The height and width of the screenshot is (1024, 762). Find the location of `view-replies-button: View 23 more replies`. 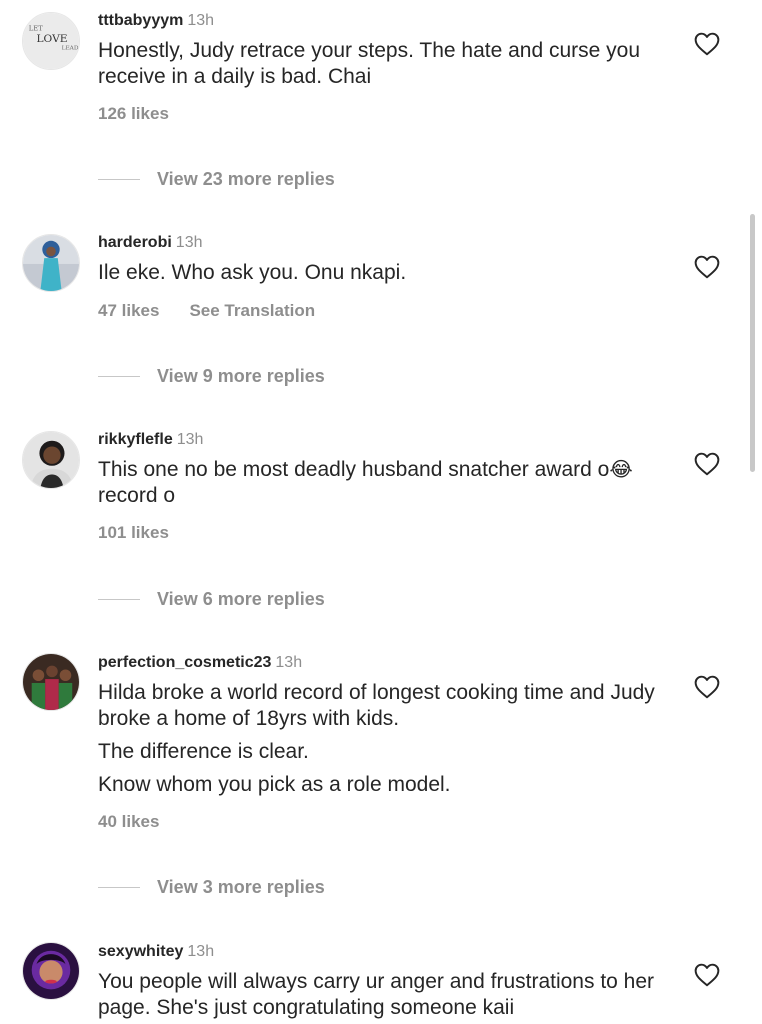

view-replies-button: View 23 more replies is located at coordinates (216, 179).